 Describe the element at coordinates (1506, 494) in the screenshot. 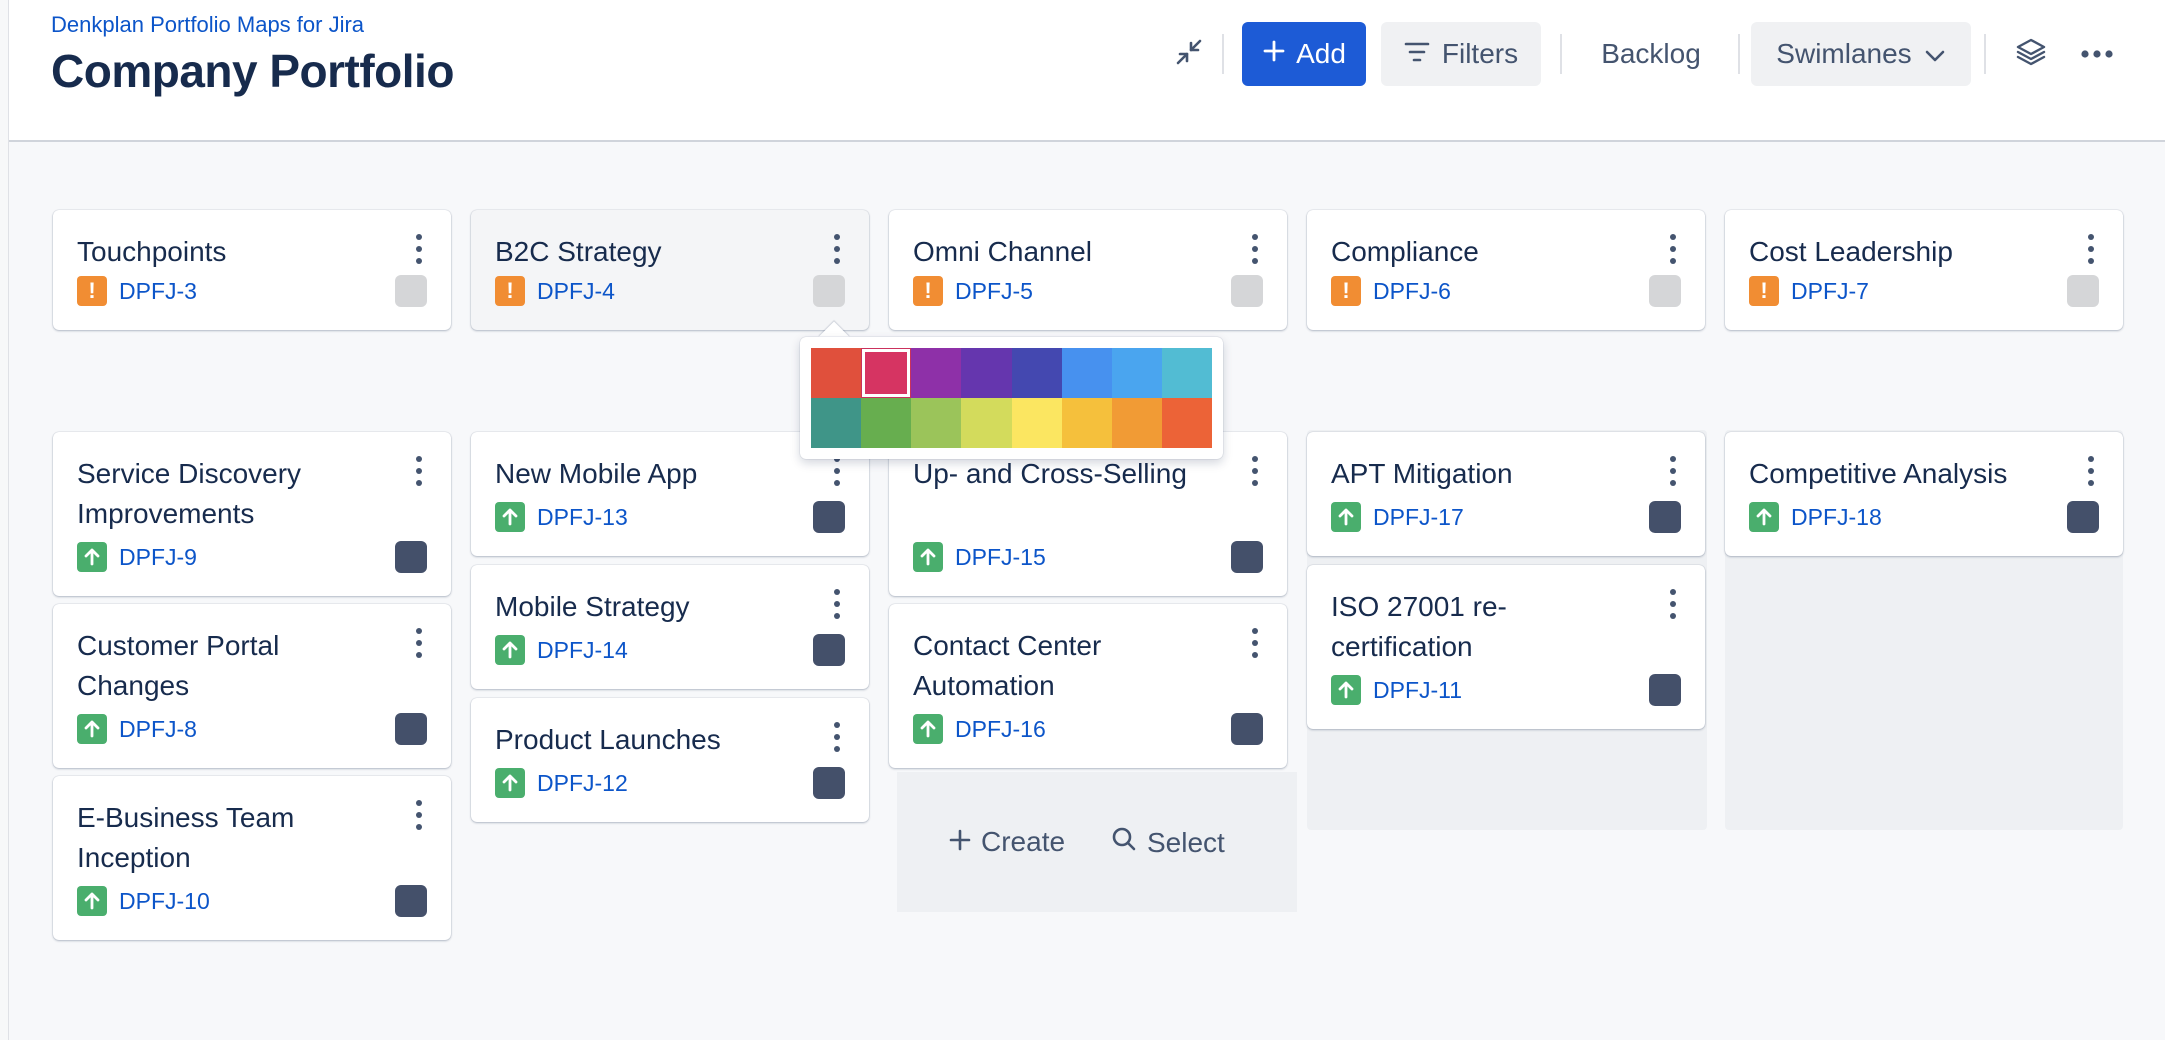

I see `issue-card: APT Mitigation DPFJ-17` at that location.